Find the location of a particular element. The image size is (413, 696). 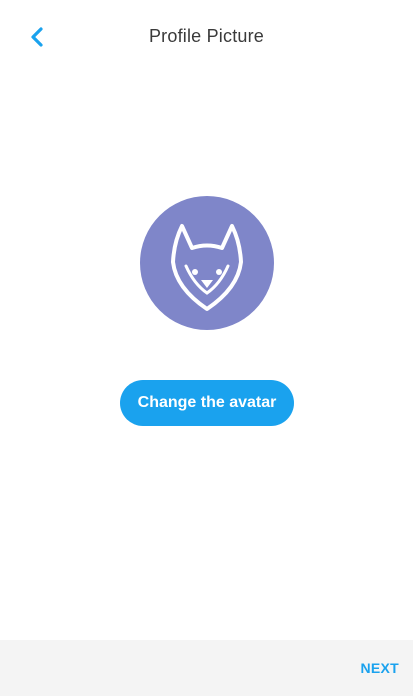

fox-icon is located at coordinates (207, 267).